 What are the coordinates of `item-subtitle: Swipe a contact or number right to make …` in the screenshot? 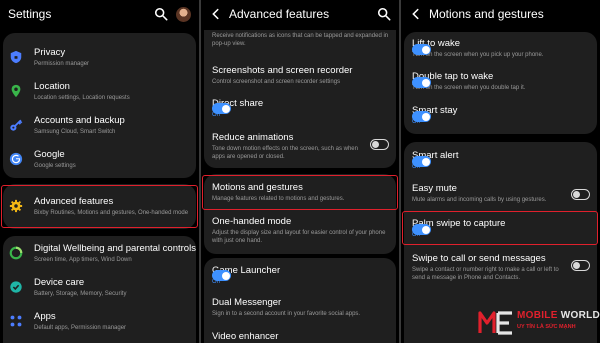 It's located at (485, 274).